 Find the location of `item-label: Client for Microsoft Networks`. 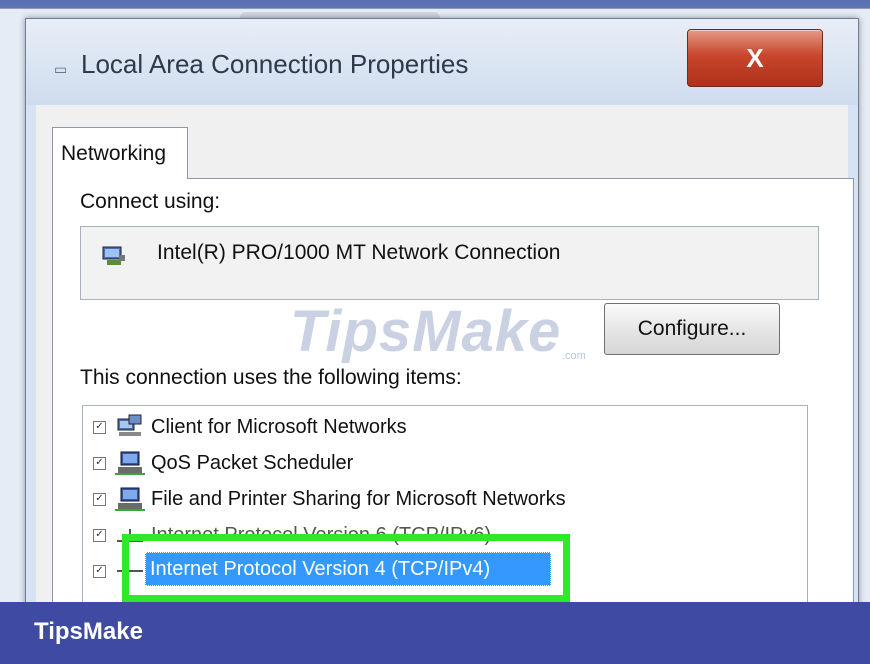

item-label: Client for Microsoft Networks is located at coordinates (279, 426).